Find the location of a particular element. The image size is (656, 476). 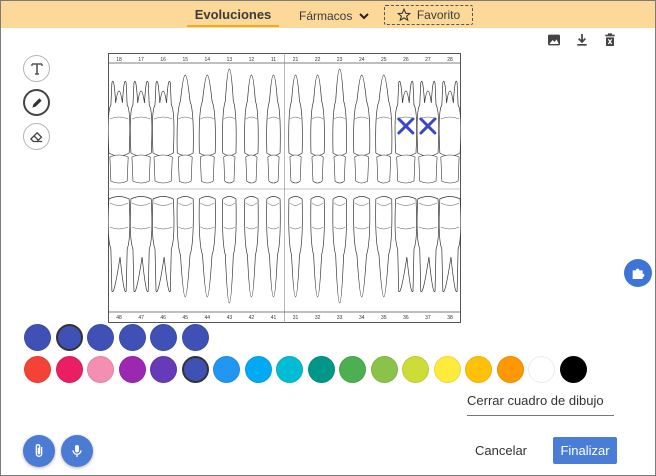

eraser-icon is located at coordinates (36, 137).